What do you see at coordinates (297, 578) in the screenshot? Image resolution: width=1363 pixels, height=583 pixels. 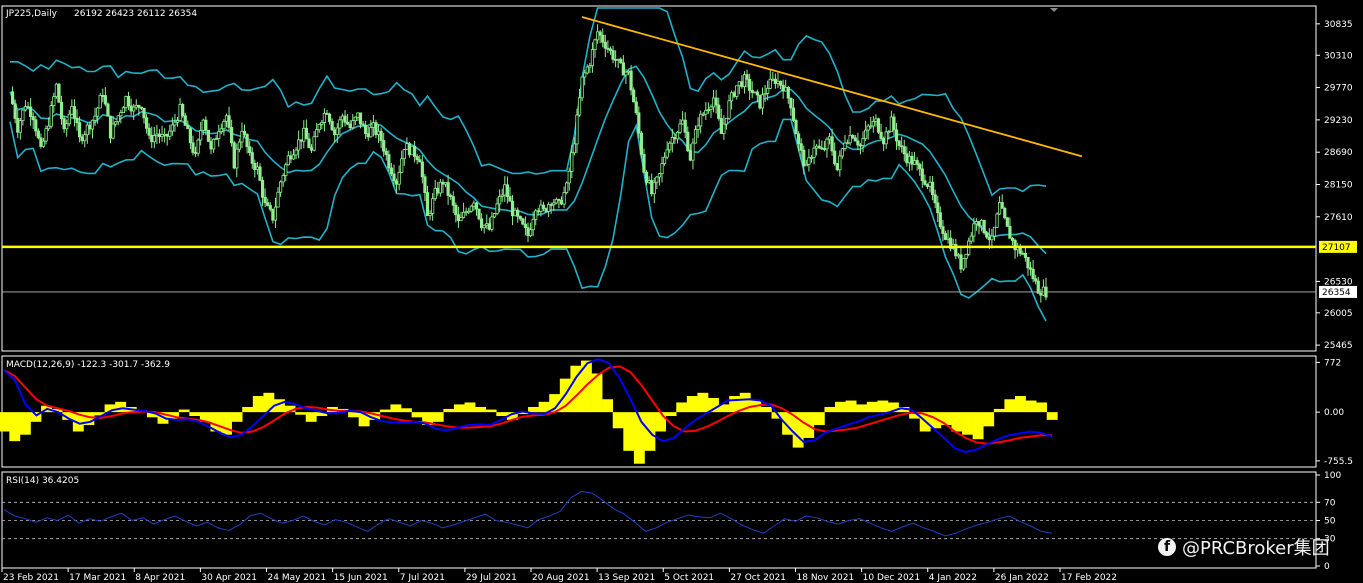 I see `time-tick-label: 24 May 2021` at bounding box center [297, 578].